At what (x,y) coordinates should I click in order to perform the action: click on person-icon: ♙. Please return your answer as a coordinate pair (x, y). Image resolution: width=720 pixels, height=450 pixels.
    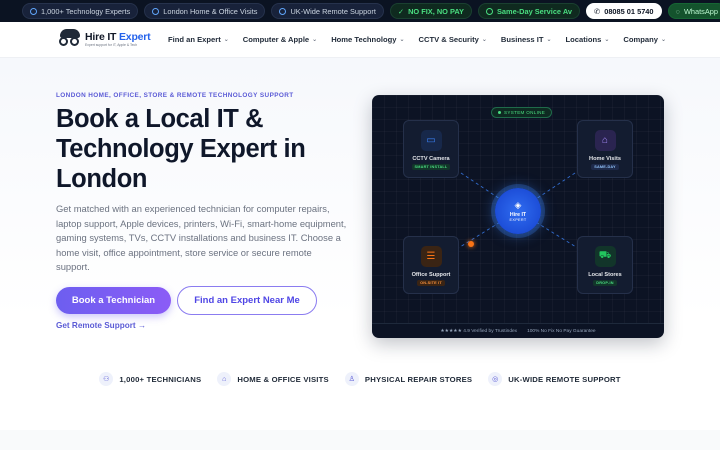
    Looking at the image, I should click on (351, 379).